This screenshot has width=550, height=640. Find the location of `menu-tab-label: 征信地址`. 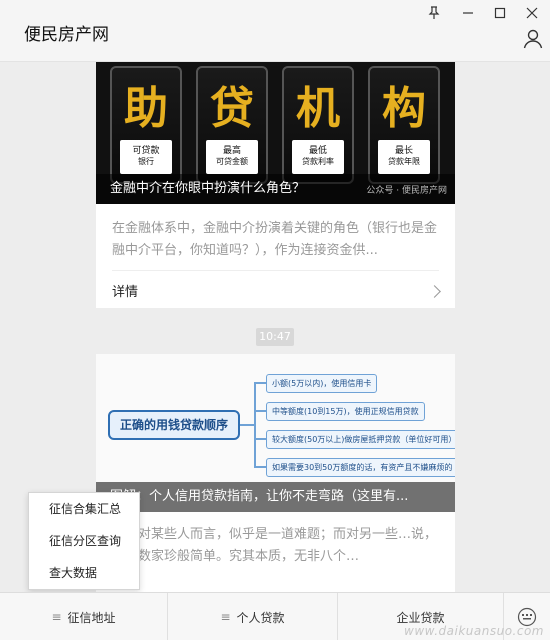

menu-tab-label: 征信地址 is located at coordinates (91, 617).